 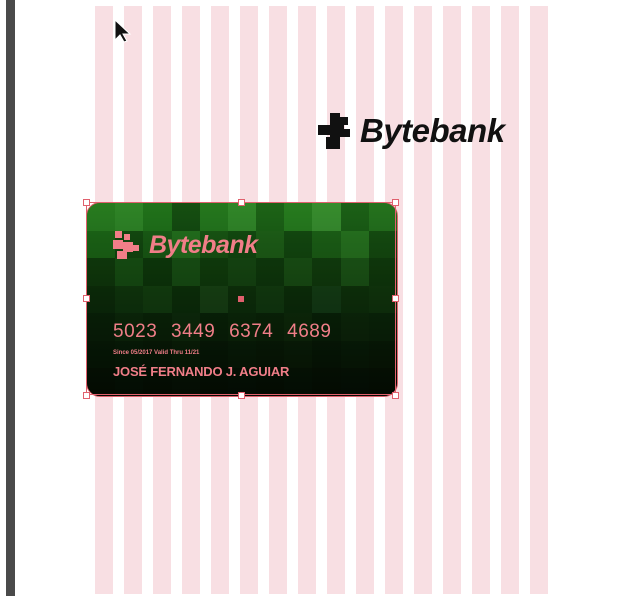 What do you see at coordinates (432, 130) in the screenshot?
I see `brand-name: Bytebank` at bounding box center [432, 130].